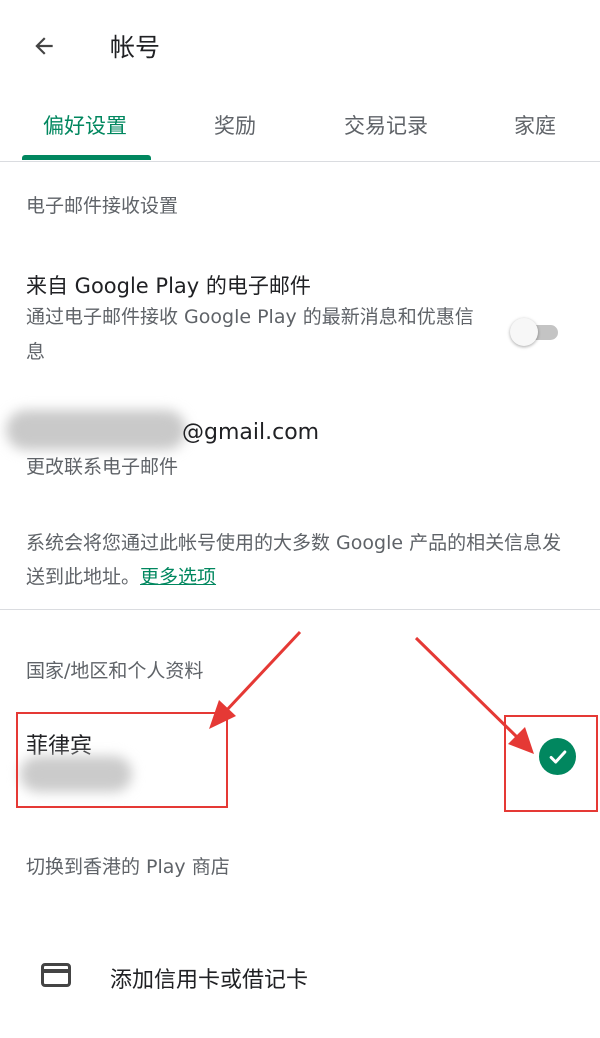  What do you see at coordinates (209, 980) in the screenshot?
I see `add-card-label: 添加信用卡或借记卡` at bounding box center [209, 980].